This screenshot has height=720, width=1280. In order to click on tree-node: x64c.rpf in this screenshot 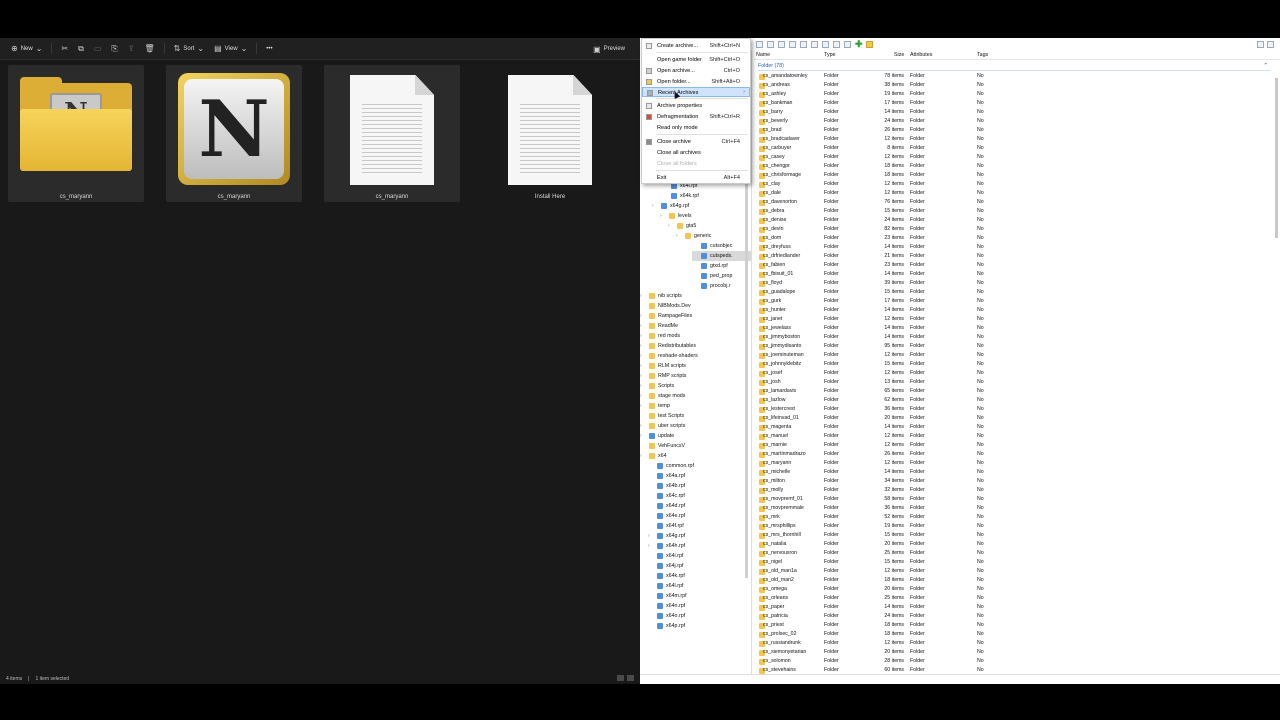, I will do `click(699, 496)`.